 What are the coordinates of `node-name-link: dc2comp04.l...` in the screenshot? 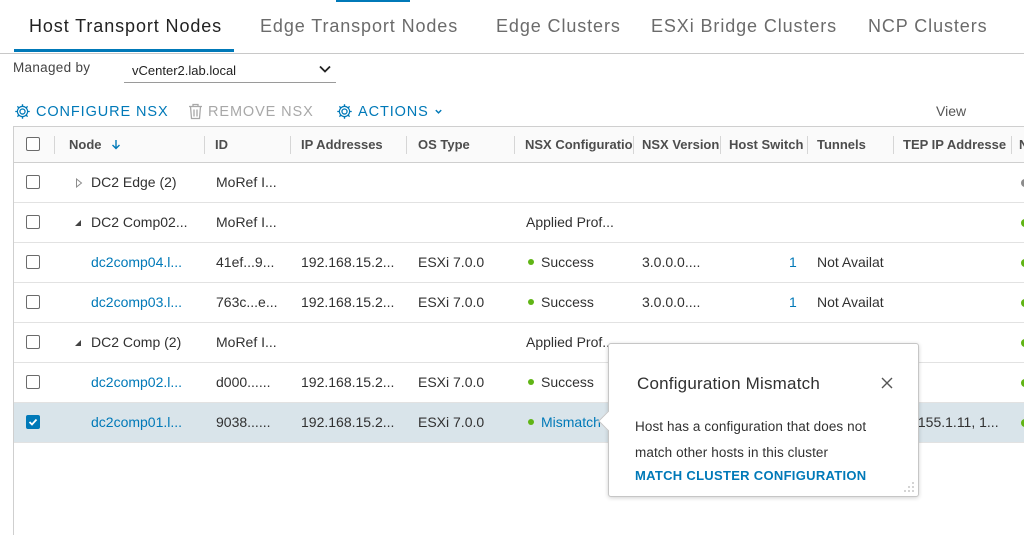 It's located at (146, 262).